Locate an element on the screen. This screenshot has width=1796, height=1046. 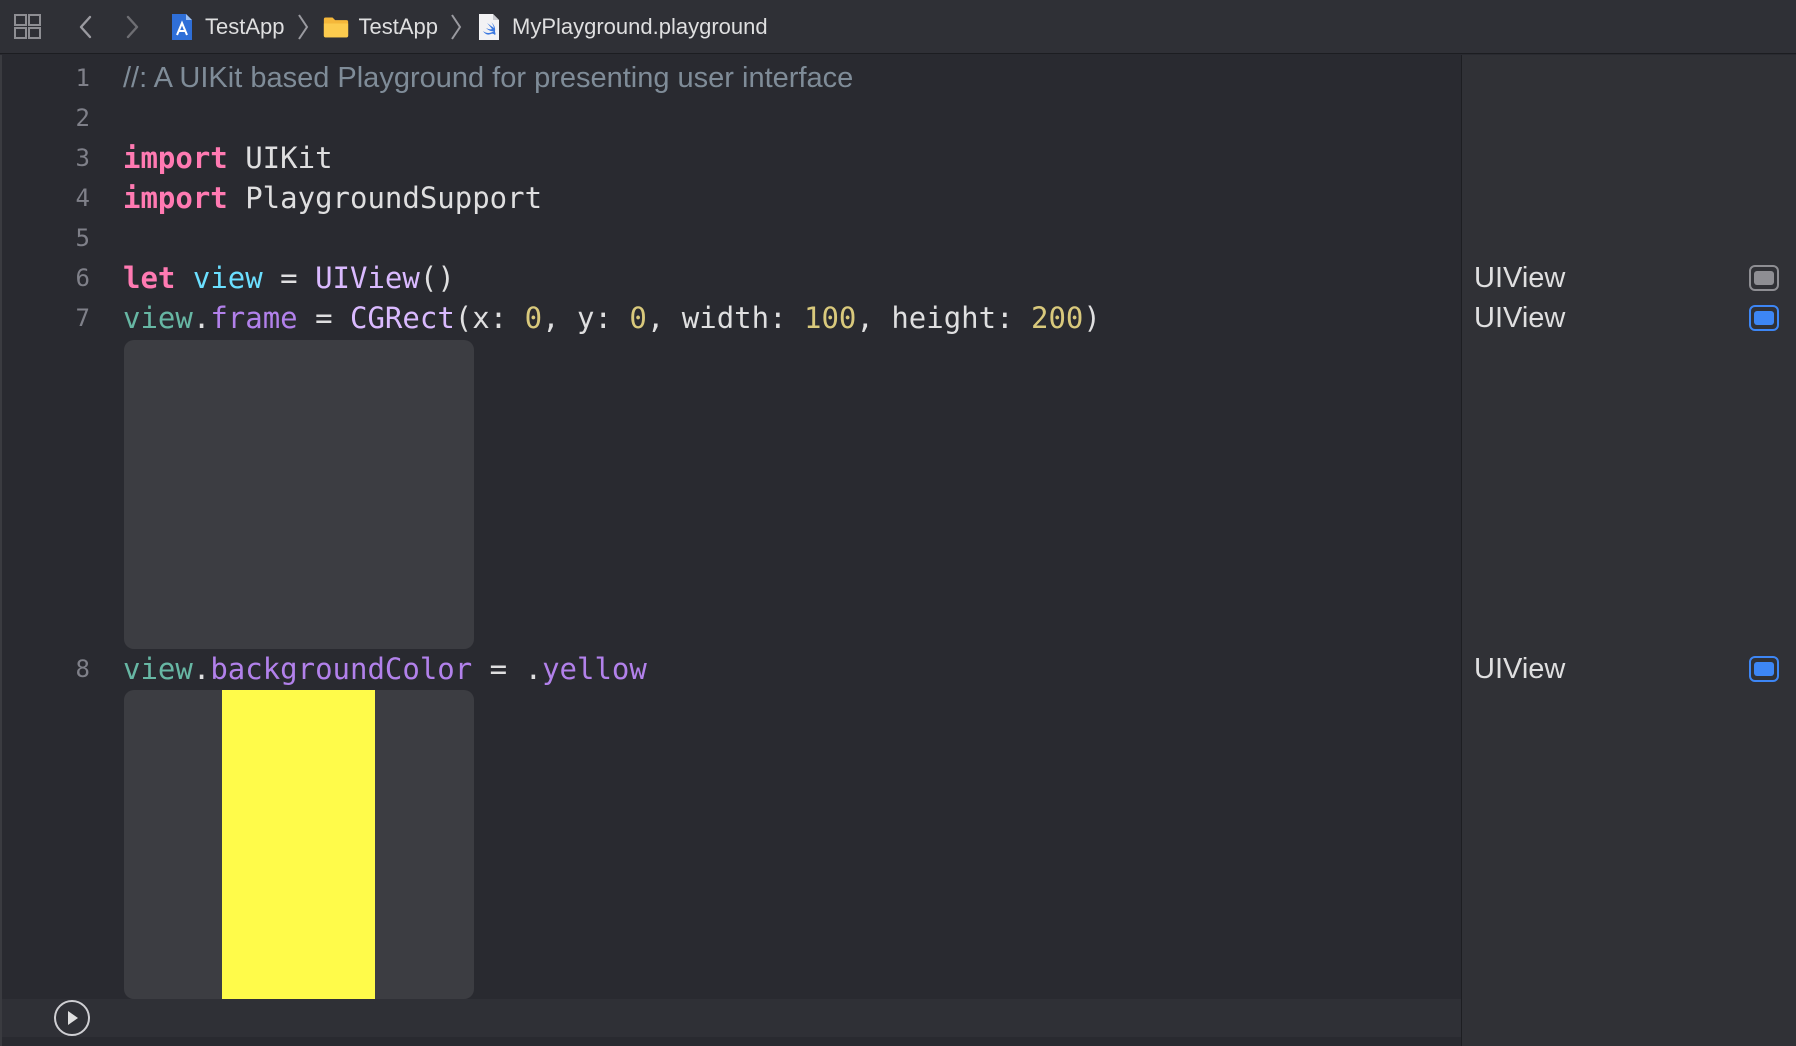
line-number: 8 is located at coordinates (82, 669).